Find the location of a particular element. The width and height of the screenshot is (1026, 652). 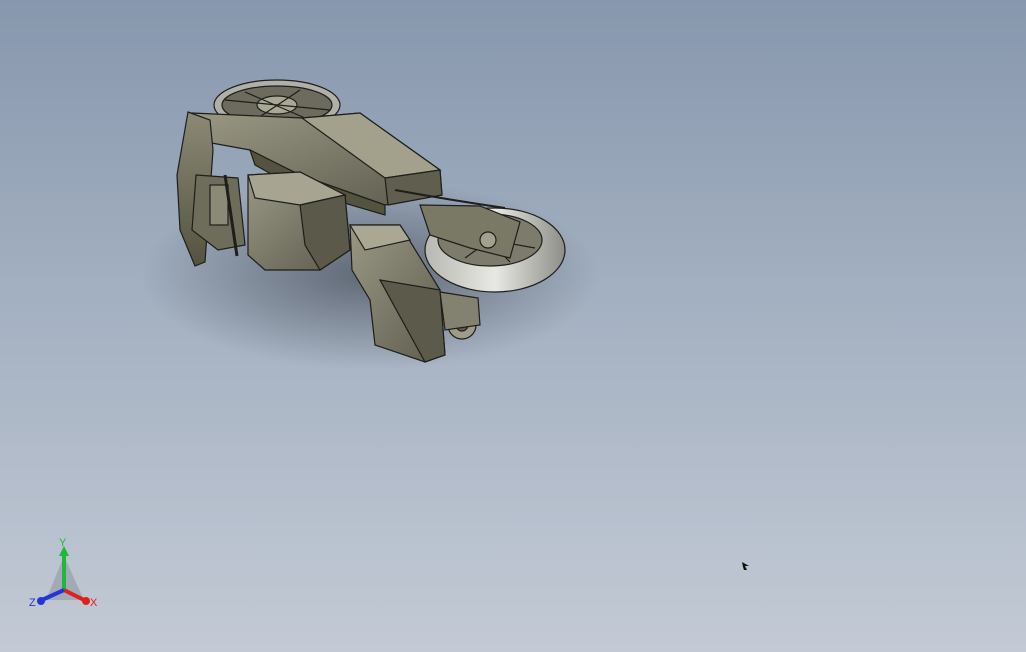

mouse-cursor-icon is located at coordinates (745, 566).